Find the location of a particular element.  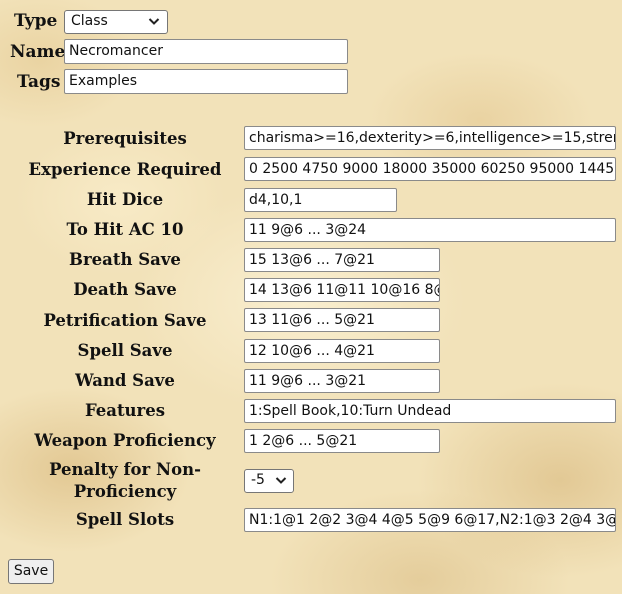

to-hit-input: 11 9@6 ... 3@24 is located at coordinates (430, 230).